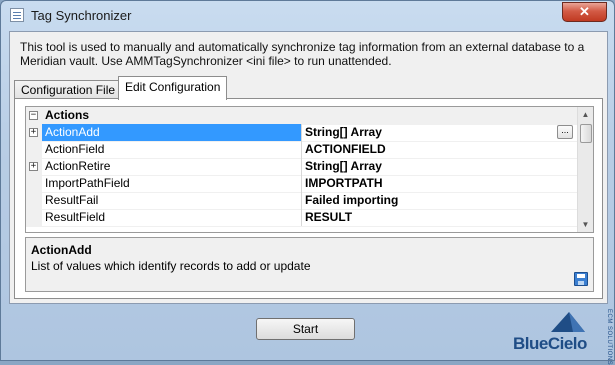  Describe the element at coordinates (550, 343) in the screenshot. I see `logo-text: BlueCielo` at that location.